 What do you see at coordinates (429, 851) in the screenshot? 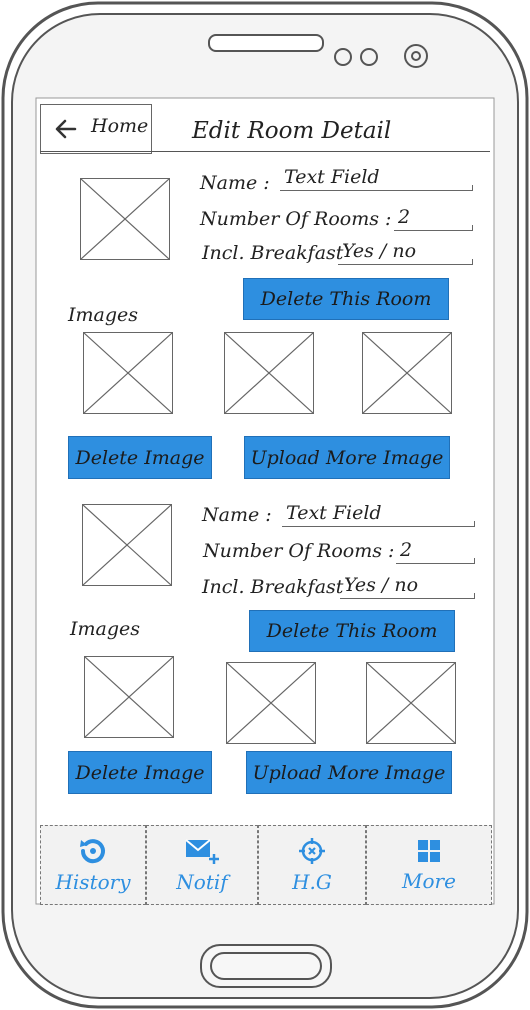
I see `grid-icon` at bounding box center [429, 851].